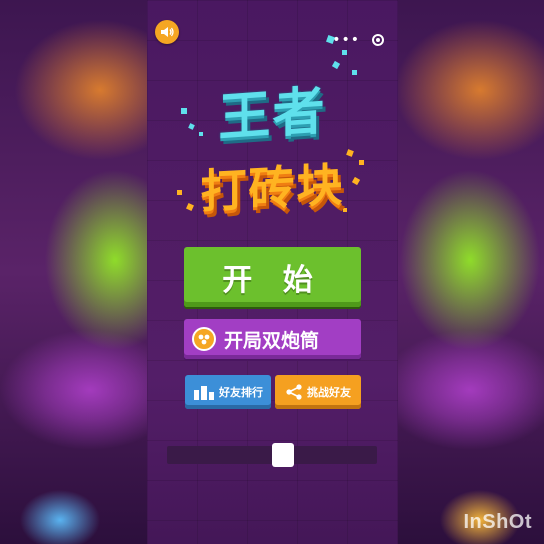  I want to click on friend-ranking-label: 好友排行, so click(241, 392).